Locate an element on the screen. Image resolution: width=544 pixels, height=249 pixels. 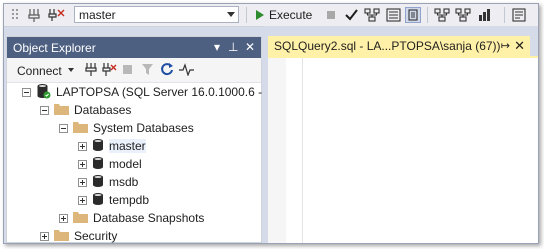
connect-icon is located at coordinates (34, 15).